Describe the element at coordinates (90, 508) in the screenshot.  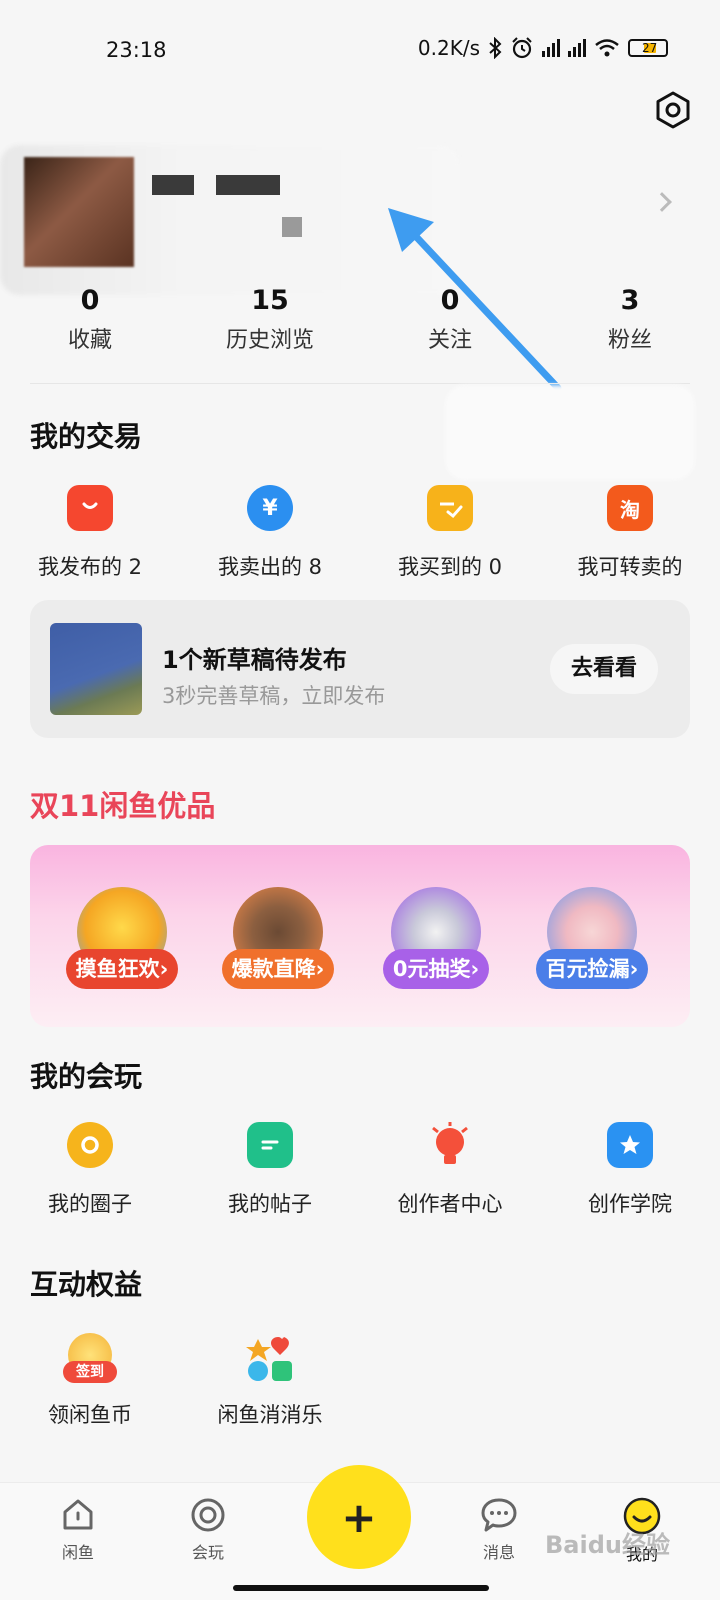
I see `bag-icon` at that location.